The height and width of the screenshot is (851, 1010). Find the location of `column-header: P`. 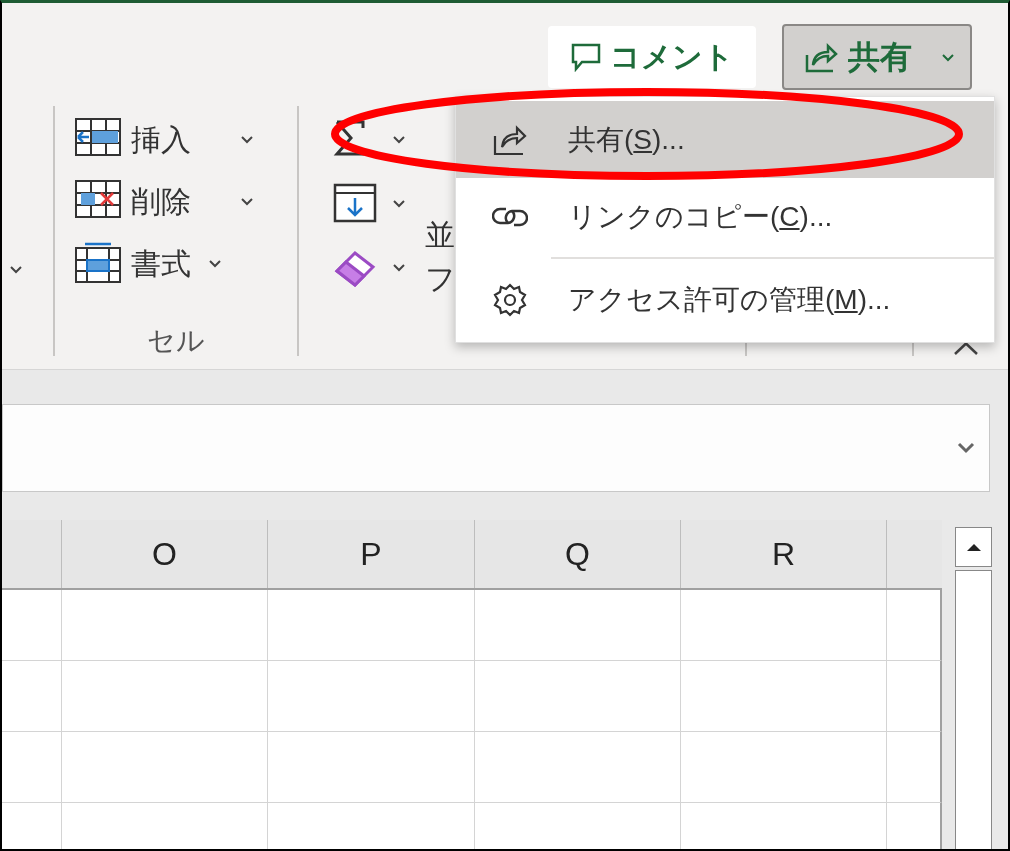

column-header: P is located at coordinates (371, 554).